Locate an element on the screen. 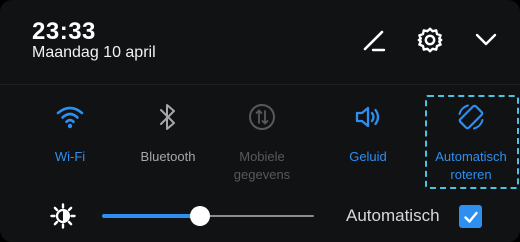  wifi-icon is located at coordinates (70, 117).